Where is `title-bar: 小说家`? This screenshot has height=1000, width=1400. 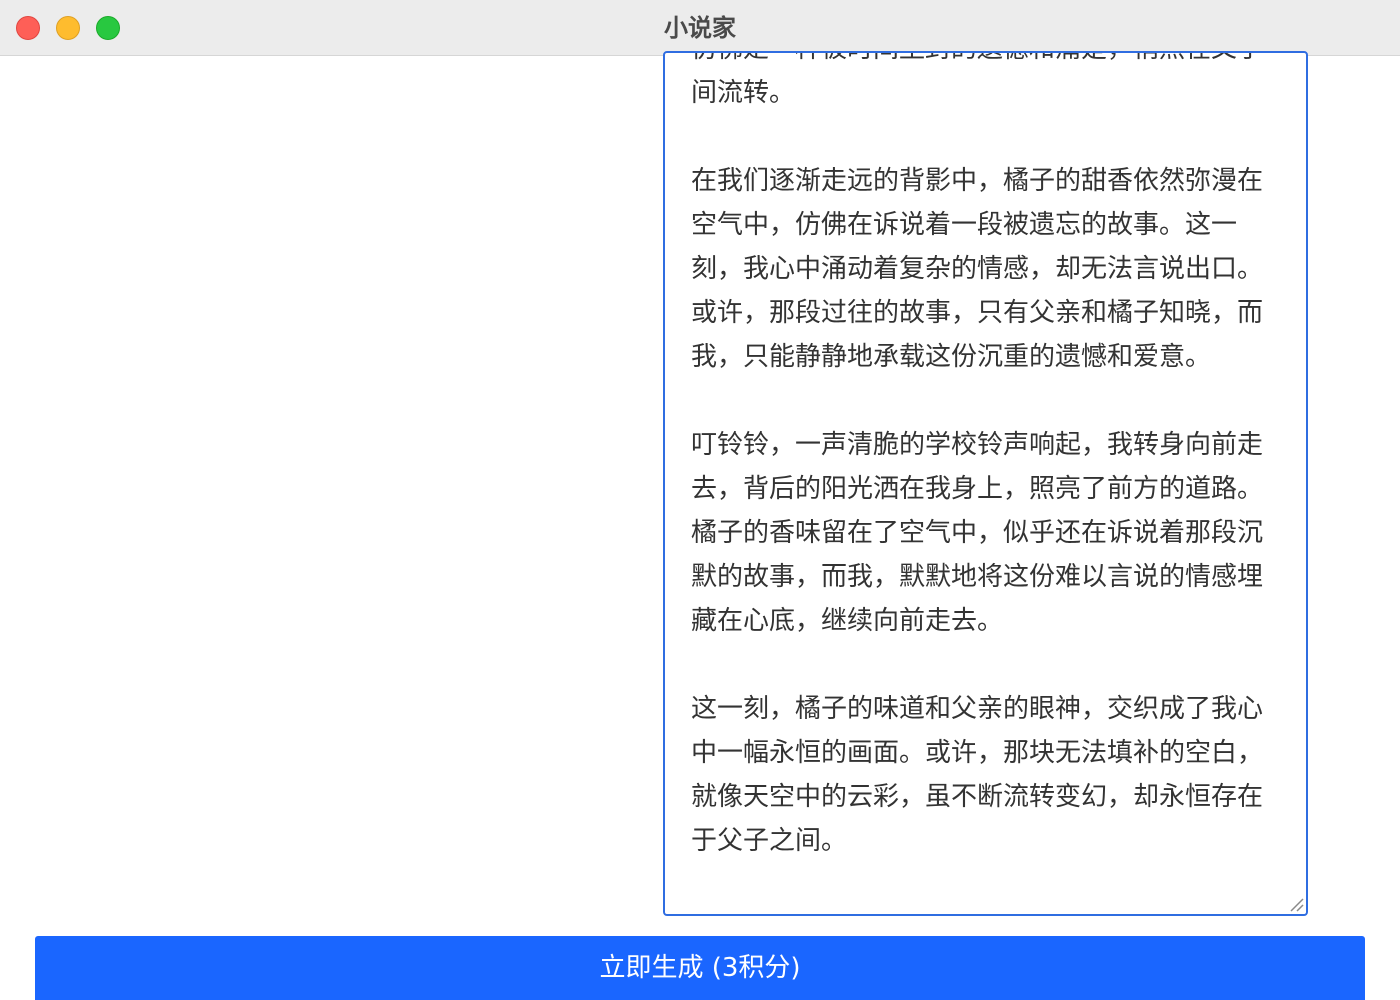 title-bar: 小说家 is located at coordinates (700, 28).